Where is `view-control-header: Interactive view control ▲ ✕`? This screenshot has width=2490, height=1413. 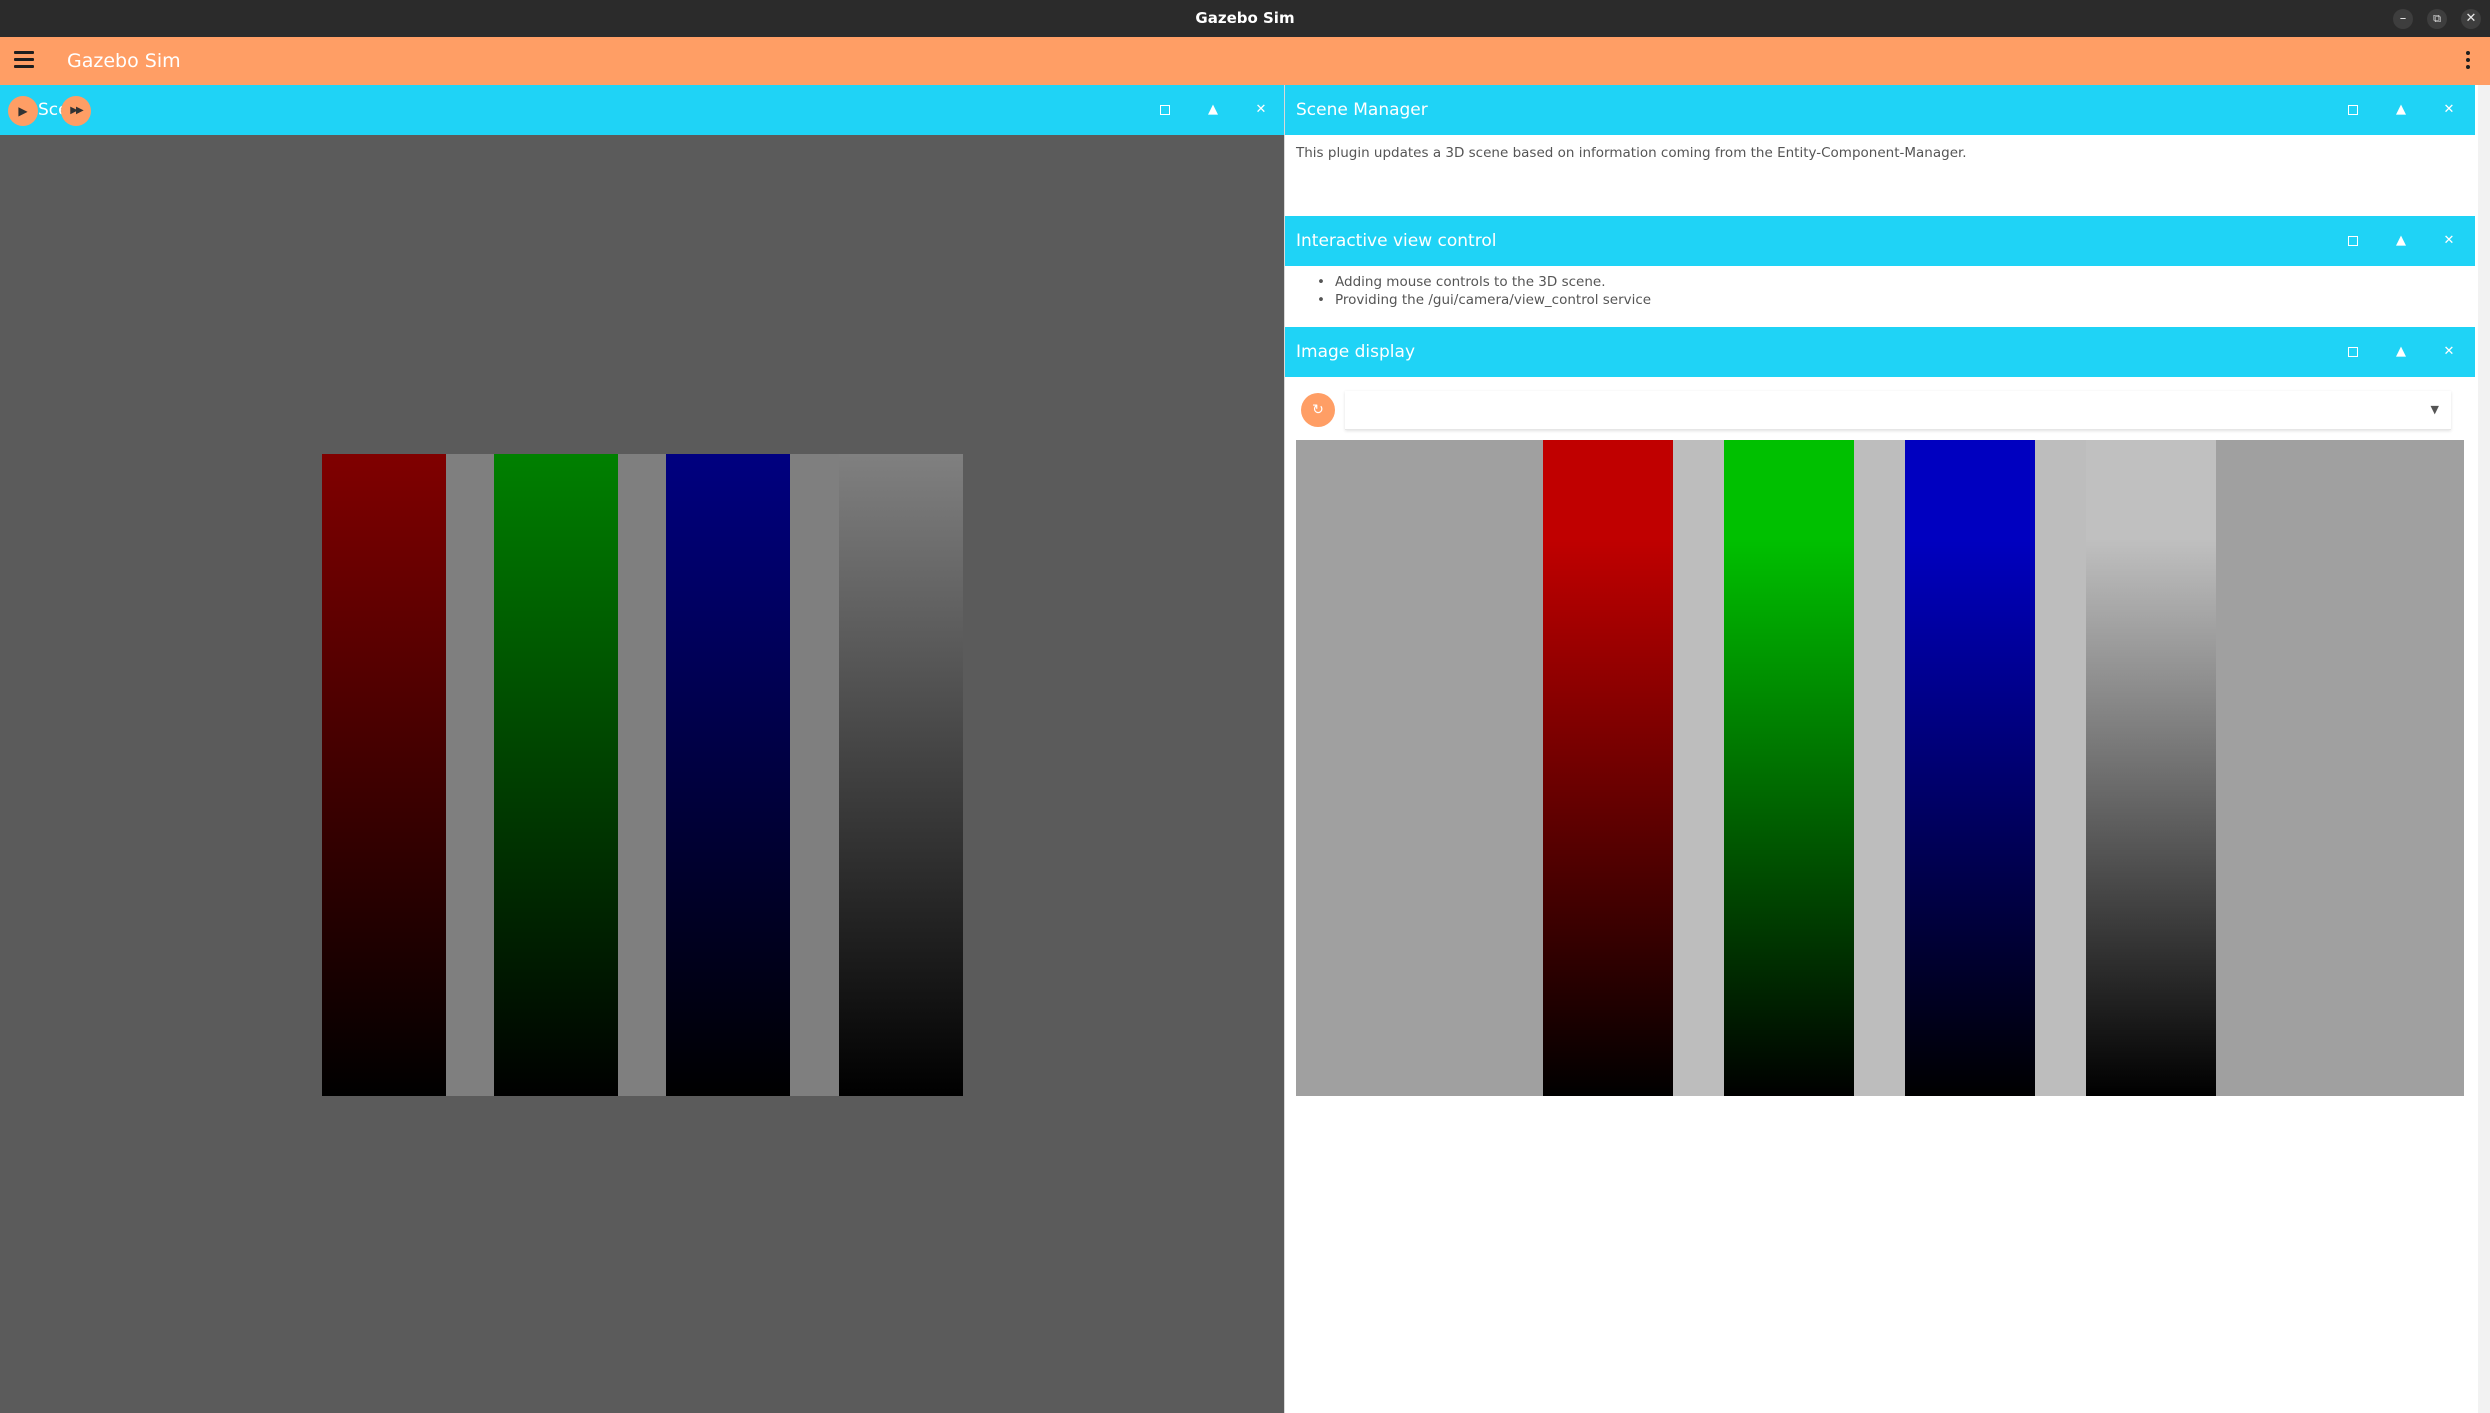 view-control-header: Interactive view control ▲ ✕ is located at coordinates (1880, 241).